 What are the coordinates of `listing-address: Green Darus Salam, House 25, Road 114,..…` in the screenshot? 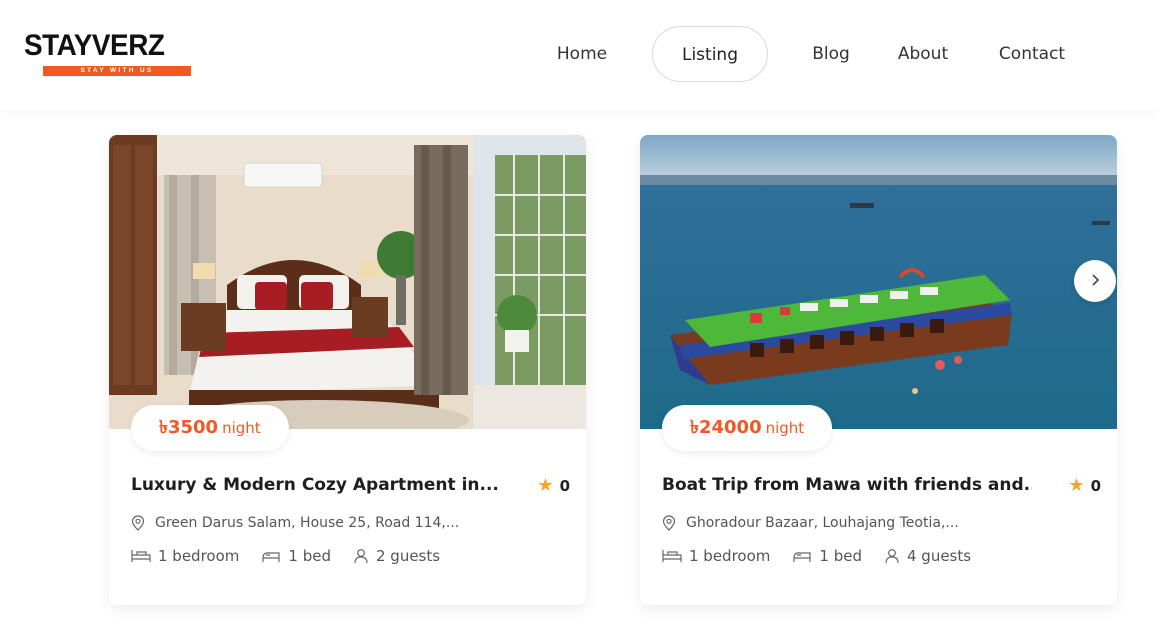 It's located at (295, 523).